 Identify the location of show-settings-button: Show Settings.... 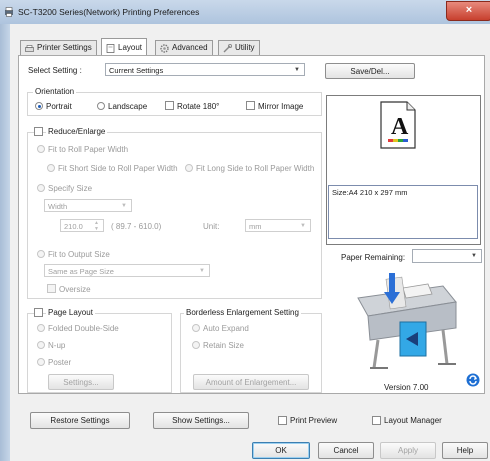
(201, 420).